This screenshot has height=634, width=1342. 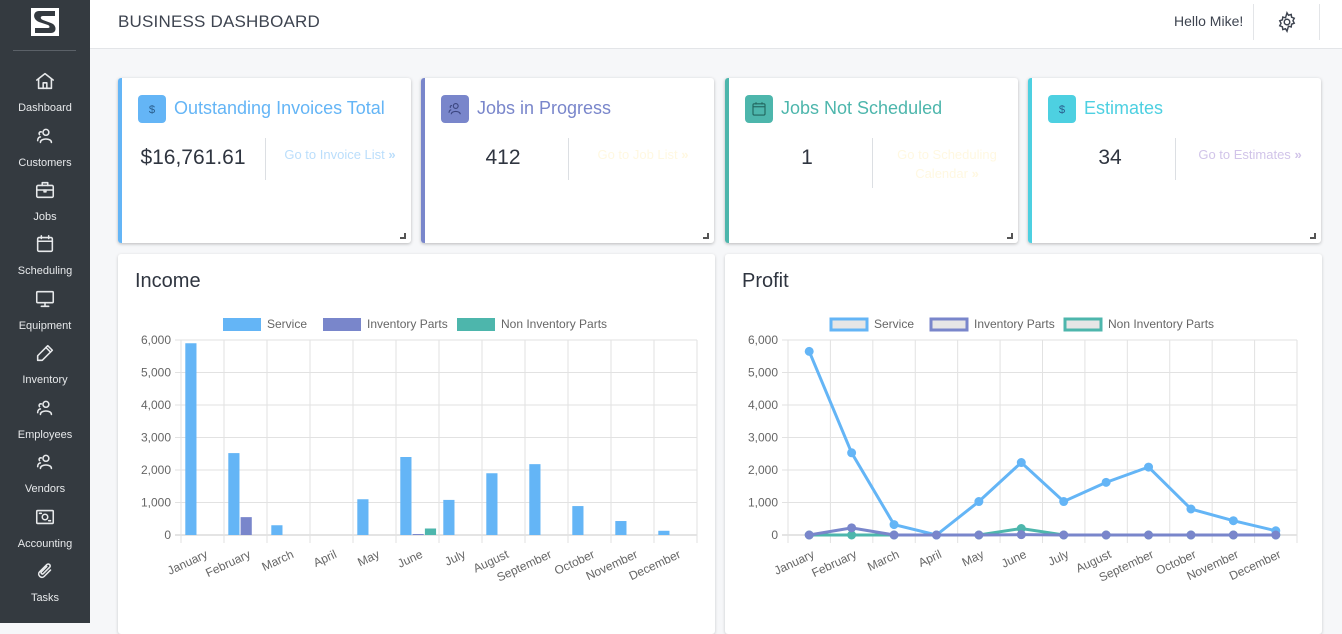 What do you see at coordinates (1110, 157) in the screenshot?
I see `card-value: 34` at bounding box center [1110, 157].